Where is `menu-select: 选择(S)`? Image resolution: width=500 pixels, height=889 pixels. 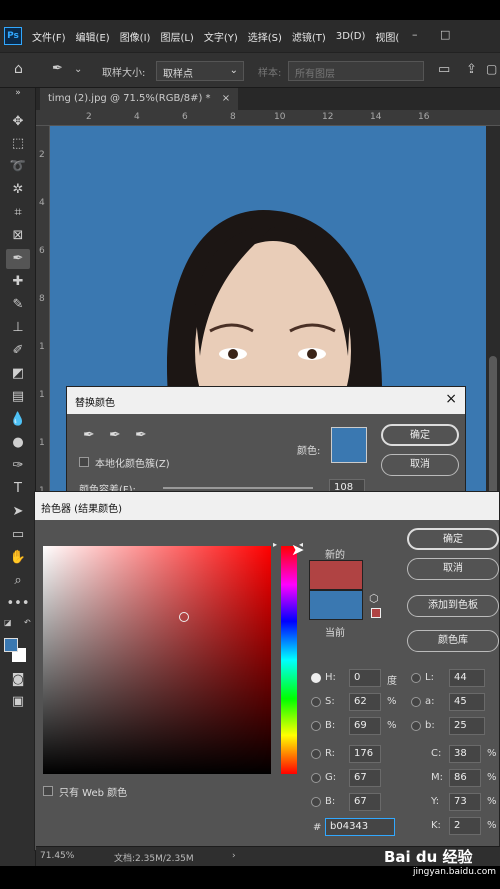 menu-select: 选择(S) is located at coordinates (265, 36).